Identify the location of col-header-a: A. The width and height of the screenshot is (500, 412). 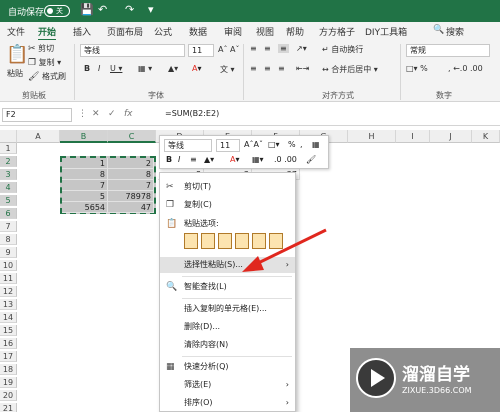
(38, 136).